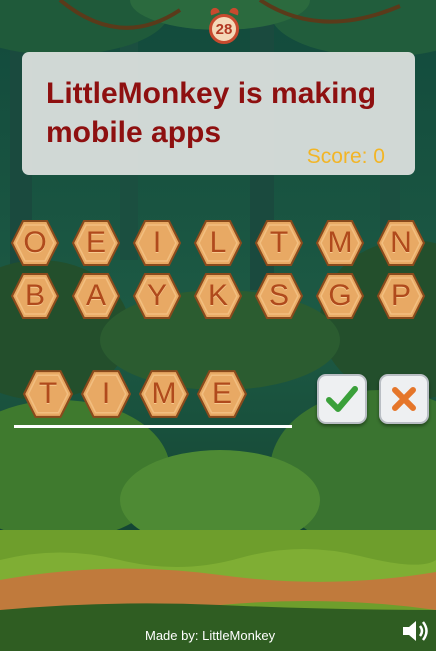  What do you see at coordinates (345, 156) in the screenshot?
I see `score-label: Score: 0` at bounding box center [345, 156].